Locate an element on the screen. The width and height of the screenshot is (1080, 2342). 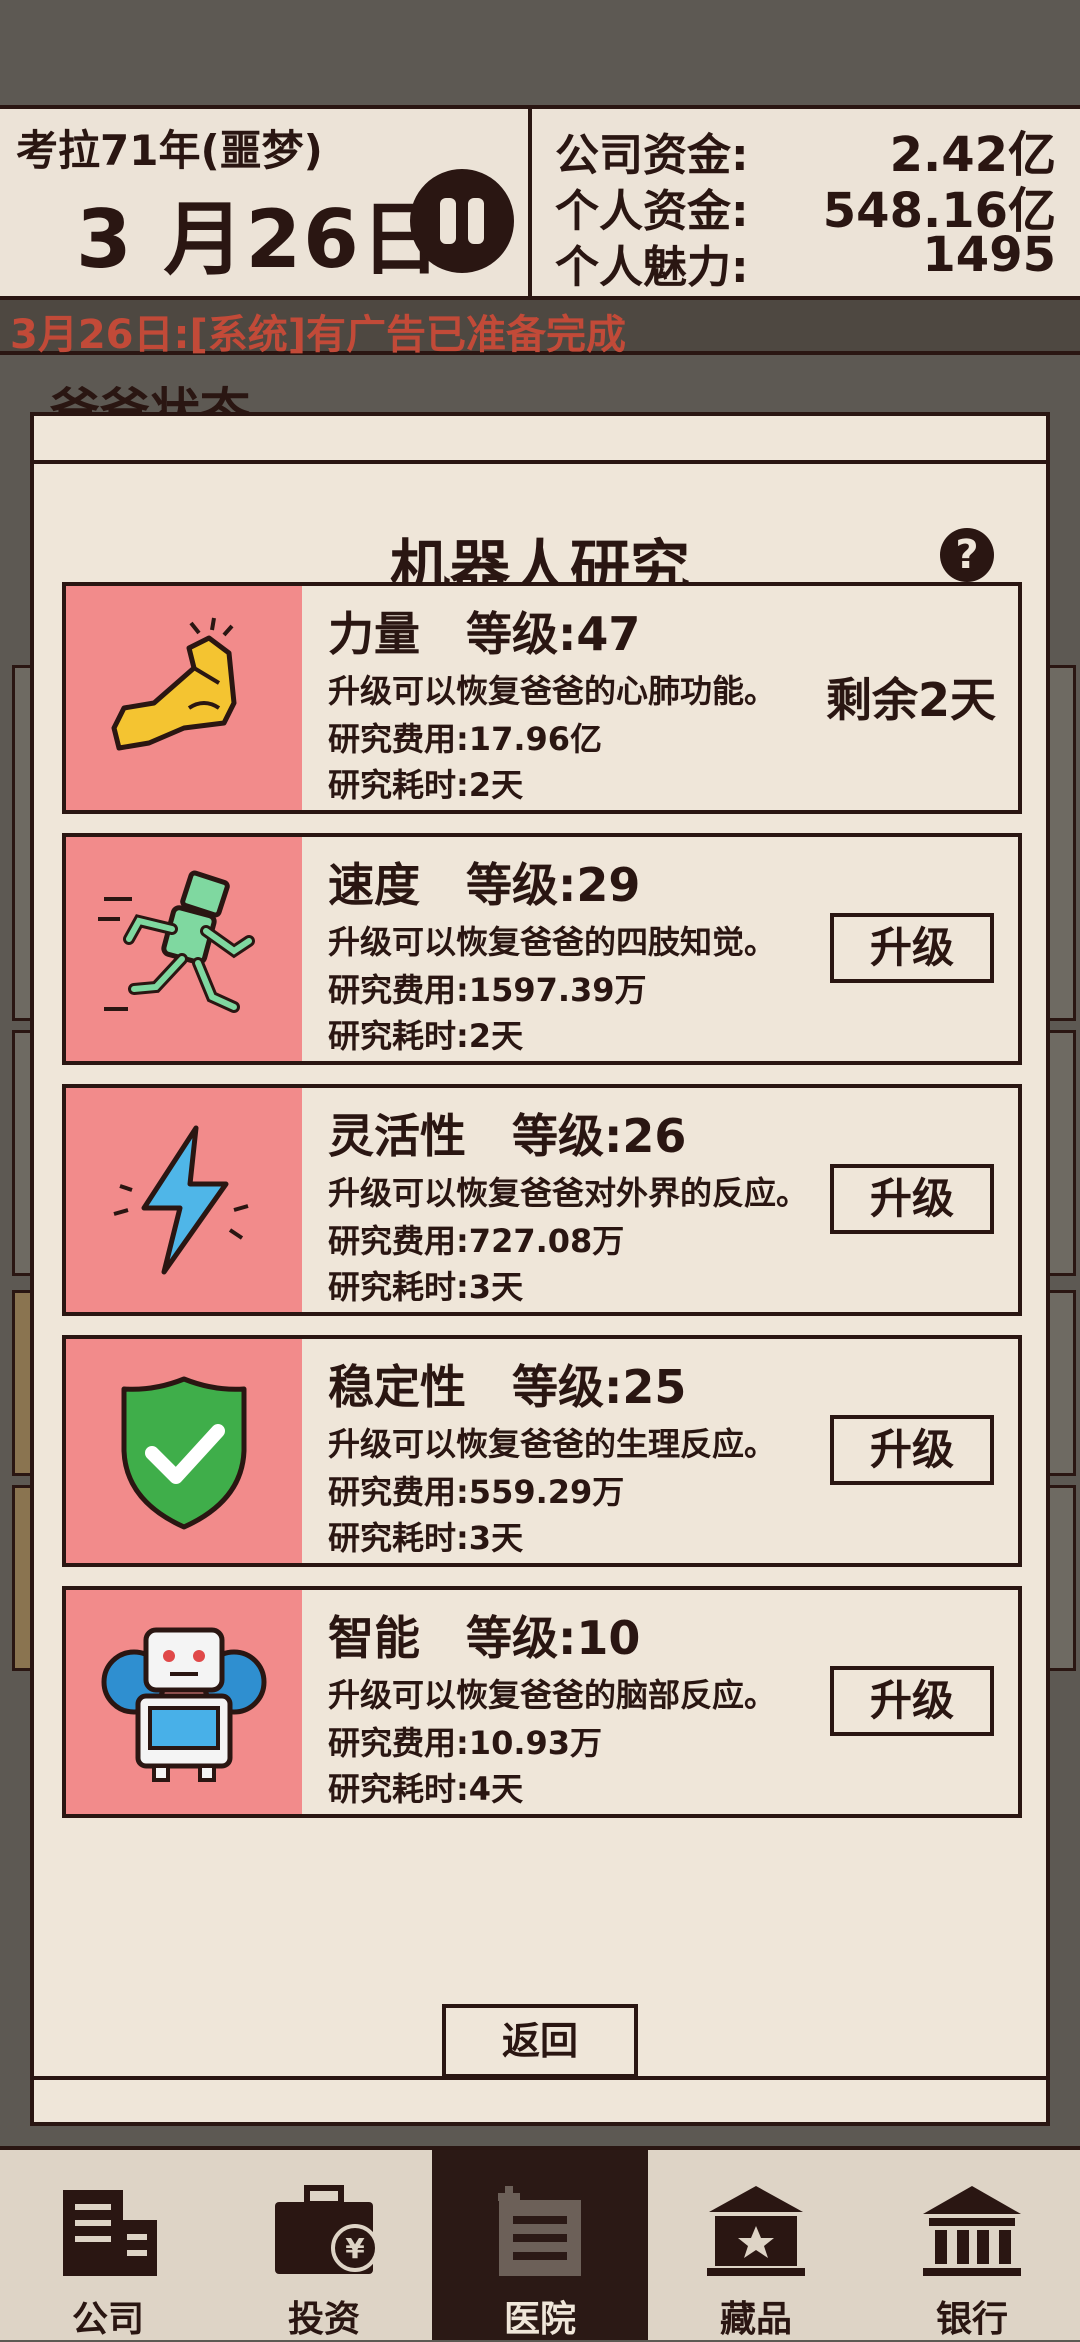
nav-bank: 银行 is located at coordinates (972, 2245).